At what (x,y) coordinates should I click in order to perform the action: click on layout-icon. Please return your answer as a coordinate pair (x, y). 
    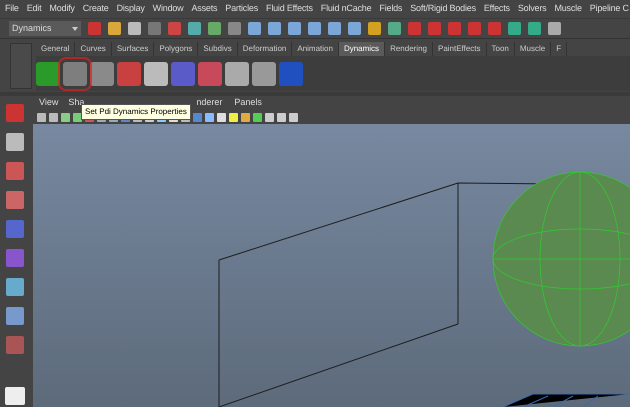
    Looking at the image, I should click on (15, 396).